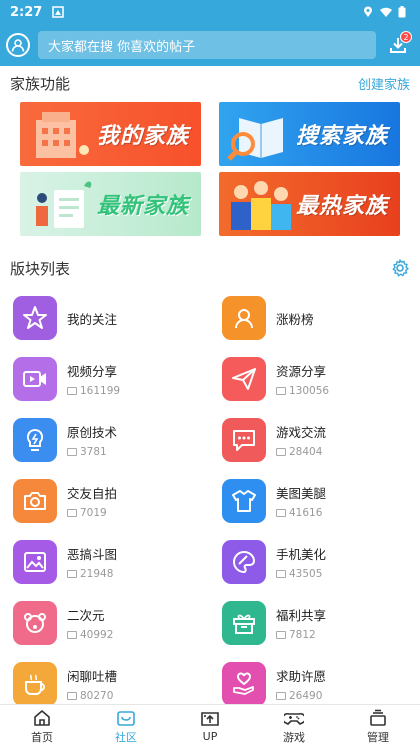 Image resolution: width=420 pixels, height=747 pixels. Describe the element at coordinates (294, 737) in the screenshot. I see `nav-games-label: 游戏` at that location.